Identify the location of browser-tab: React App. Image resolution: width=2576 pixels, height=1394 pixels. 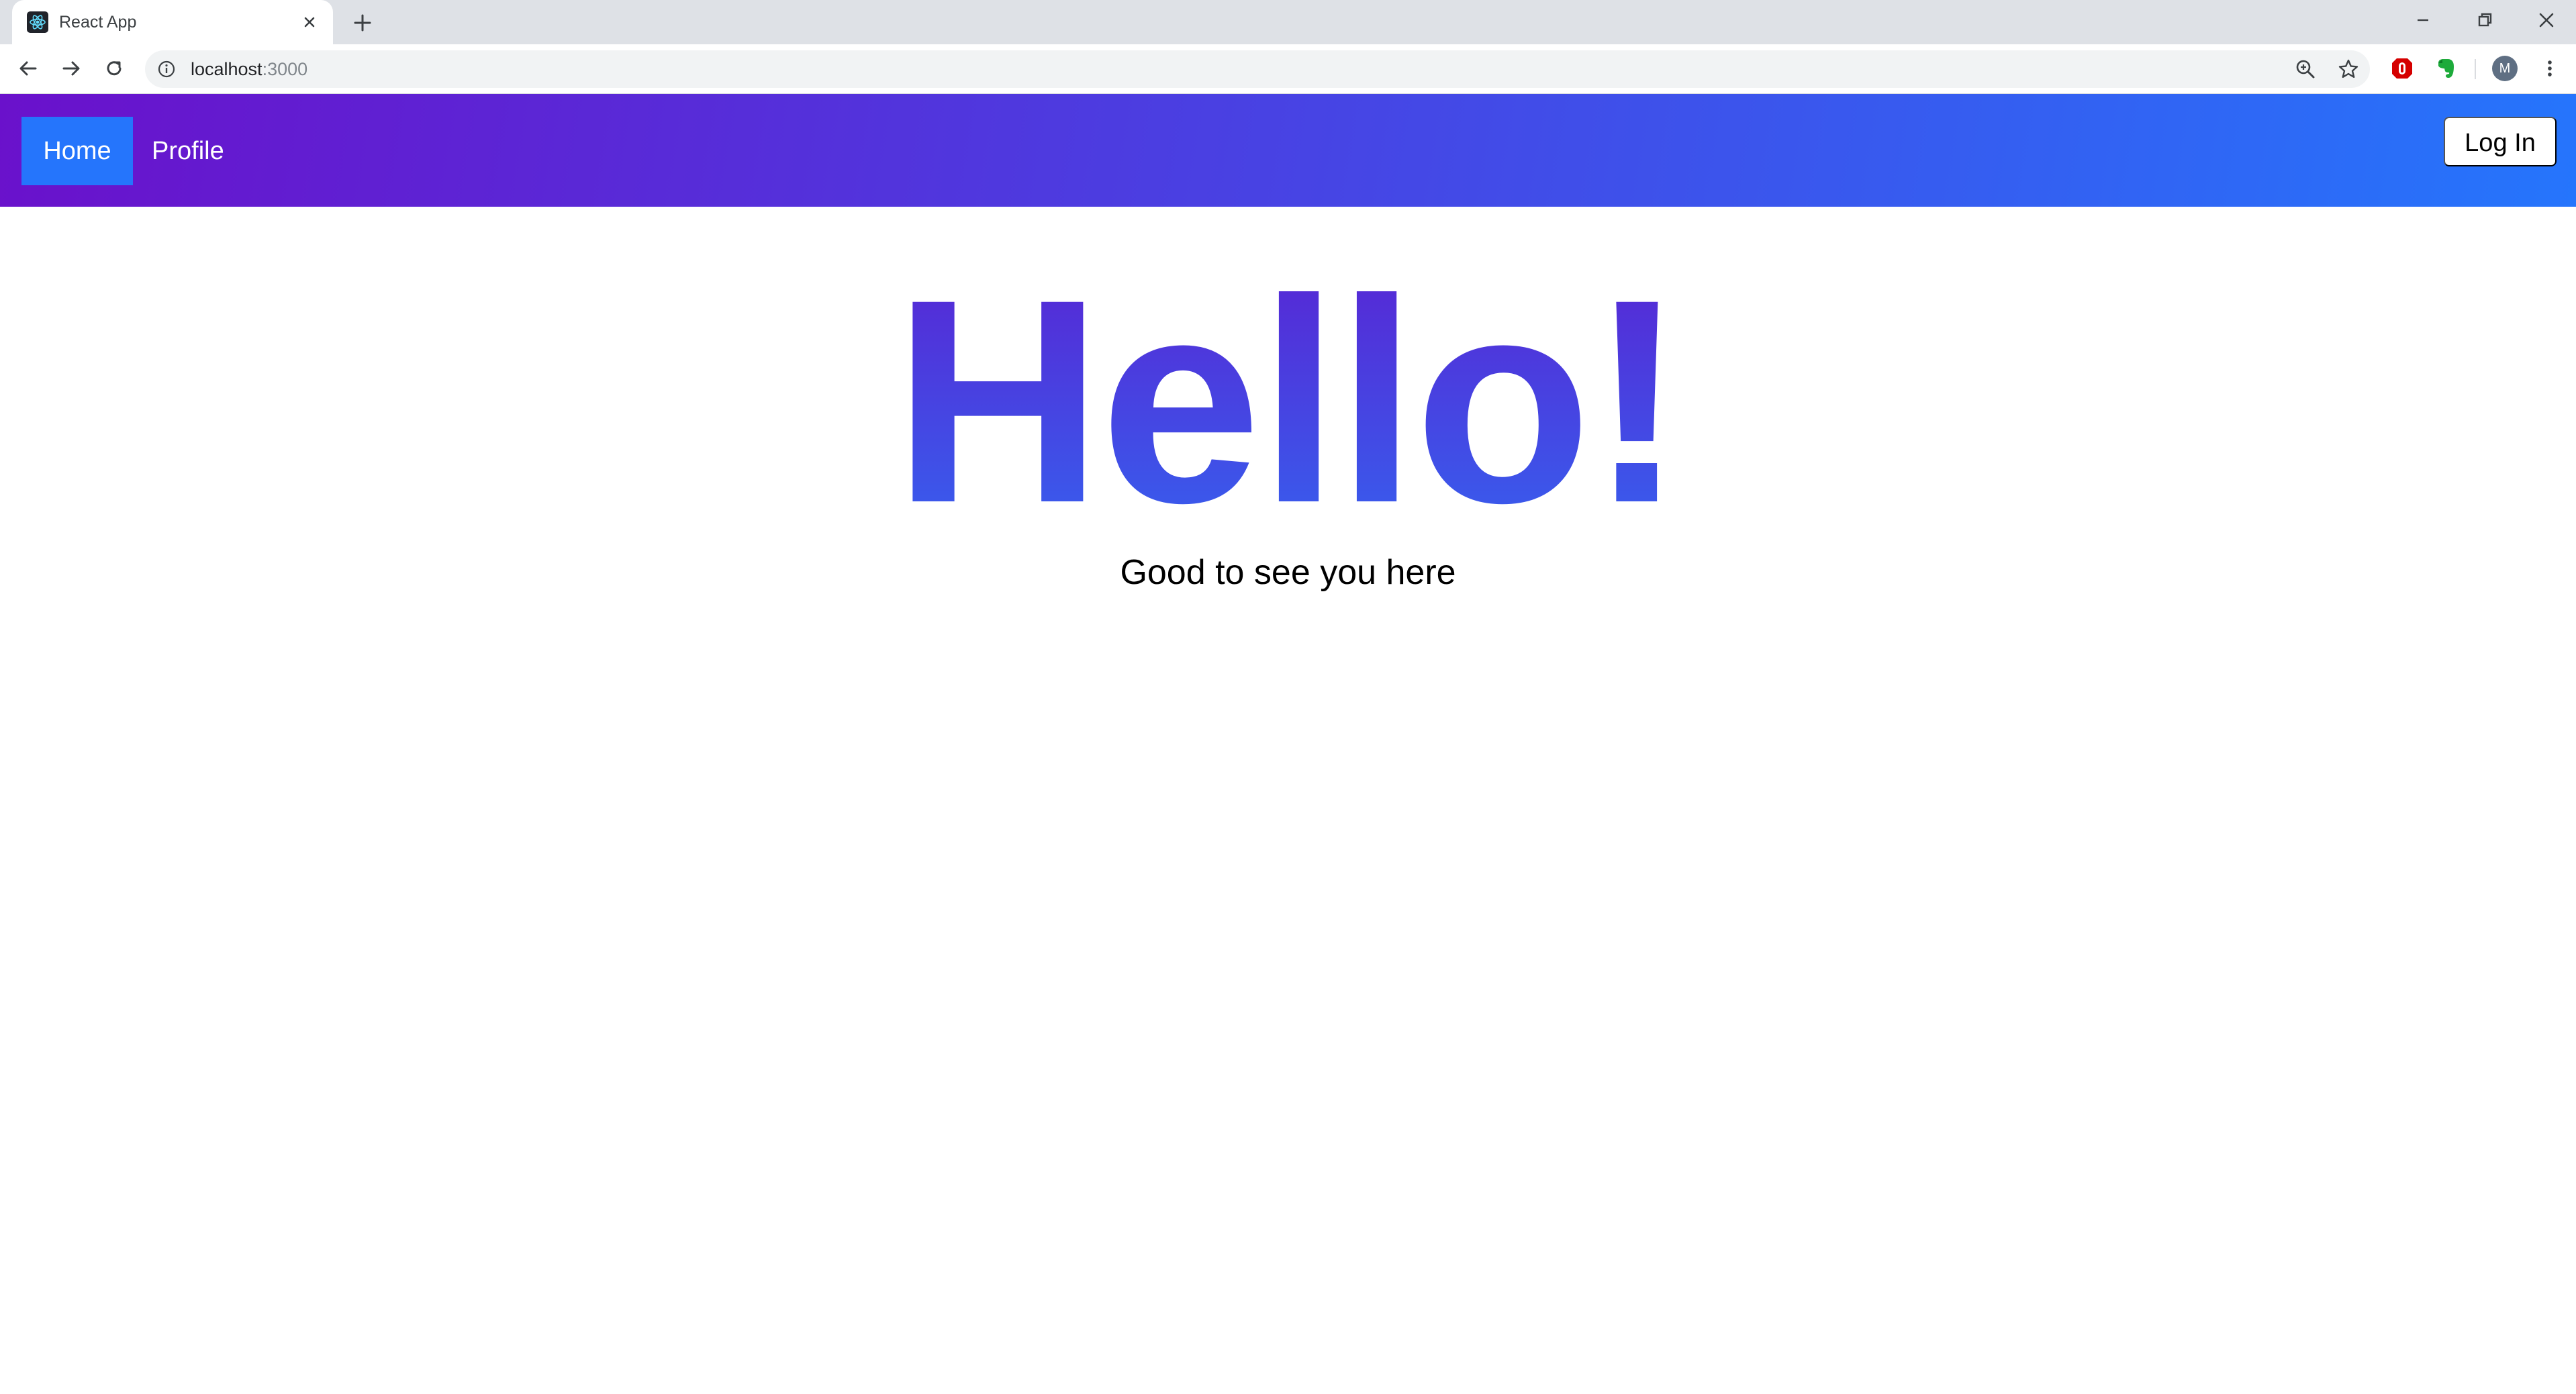
(172, 22).